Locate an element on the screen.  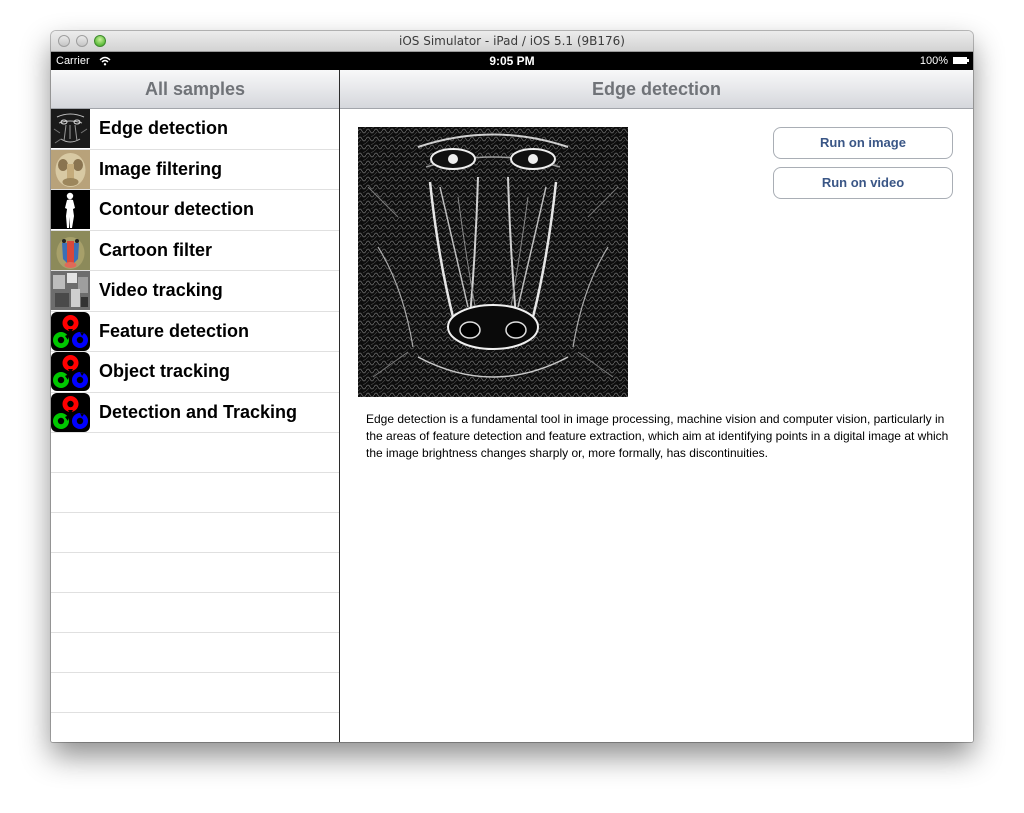
list-item-label: Detection and Tracking is located at coordinates (198, 411).